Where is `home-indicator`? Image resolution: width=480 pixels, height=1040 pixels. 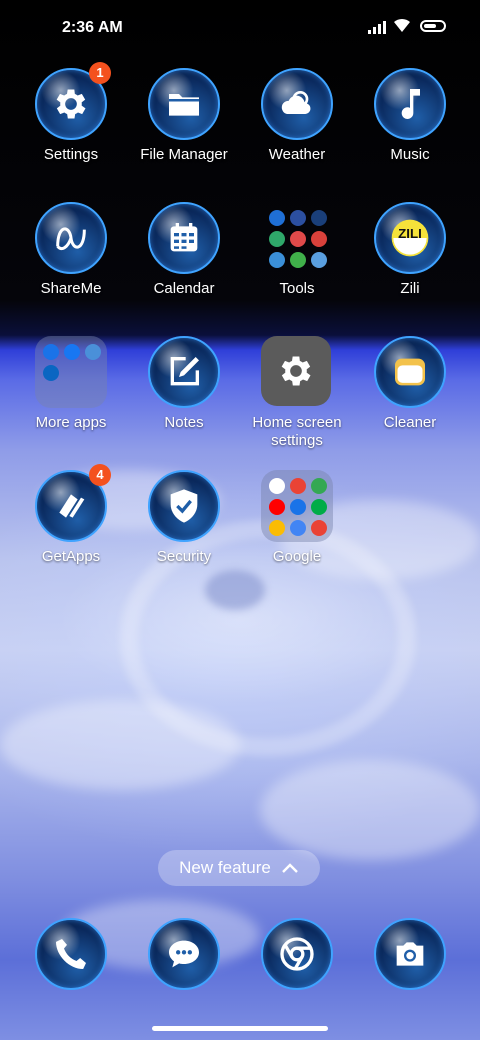
home-indicator is located at coordinates (240, 1028).